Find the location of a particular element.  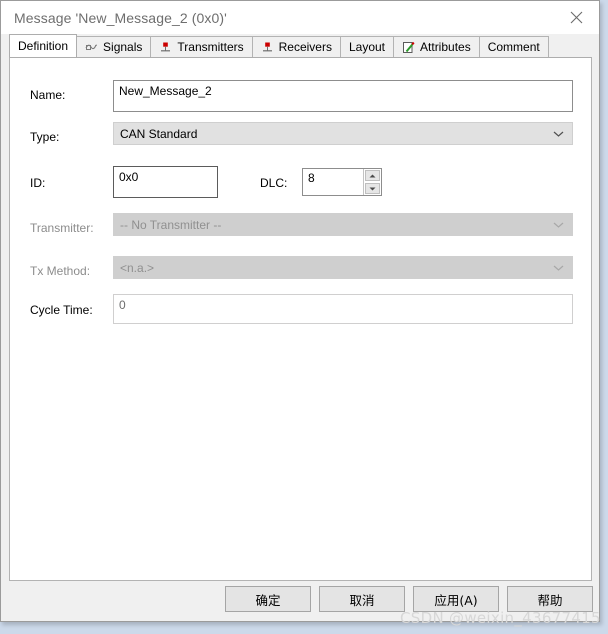

window-title: Message 'New_Message_2 (0x0)' is located at coordinates (120, 17).